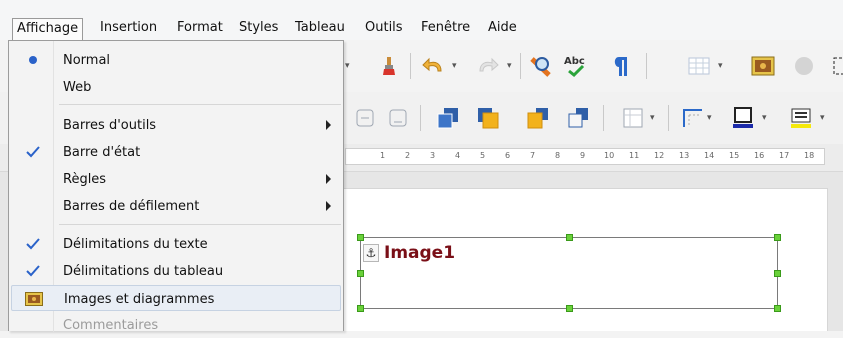 The width and height of the screenshot is (843, 338). Describe the element at coordinates (699, 66) in the screenshot. I see `table-icon` at that location.